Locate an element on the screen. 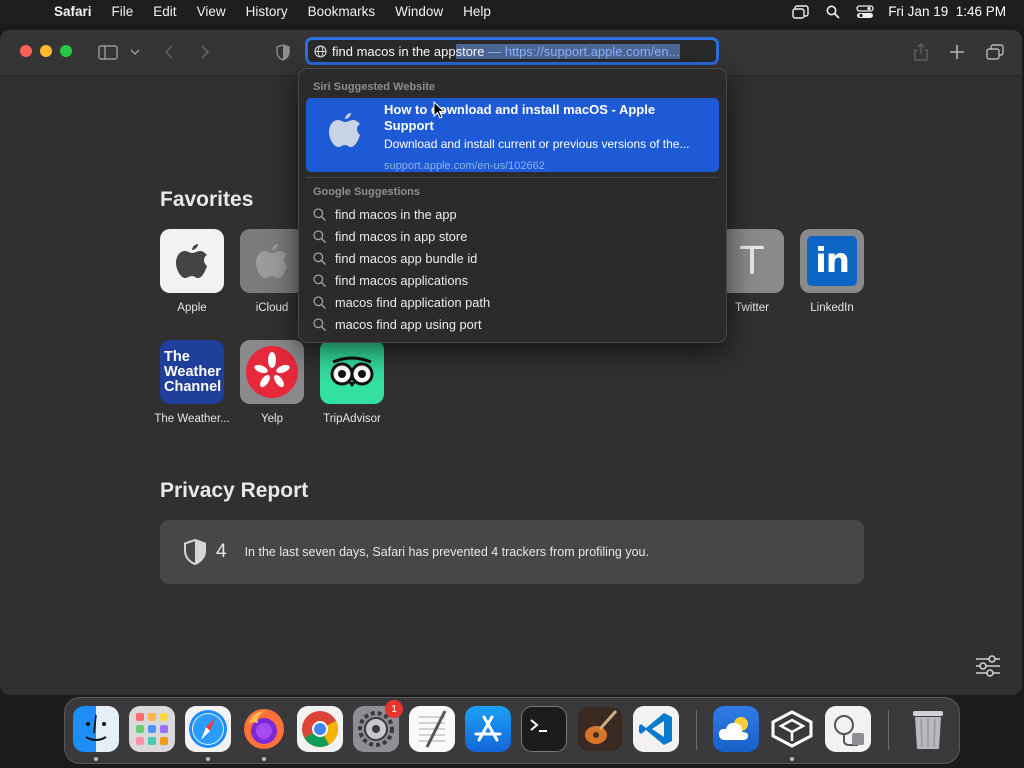 Image resolution: width=1024 pixels, height=768 pixels. suggestion-text: find macos in app store is located at coordinates (401, 236).